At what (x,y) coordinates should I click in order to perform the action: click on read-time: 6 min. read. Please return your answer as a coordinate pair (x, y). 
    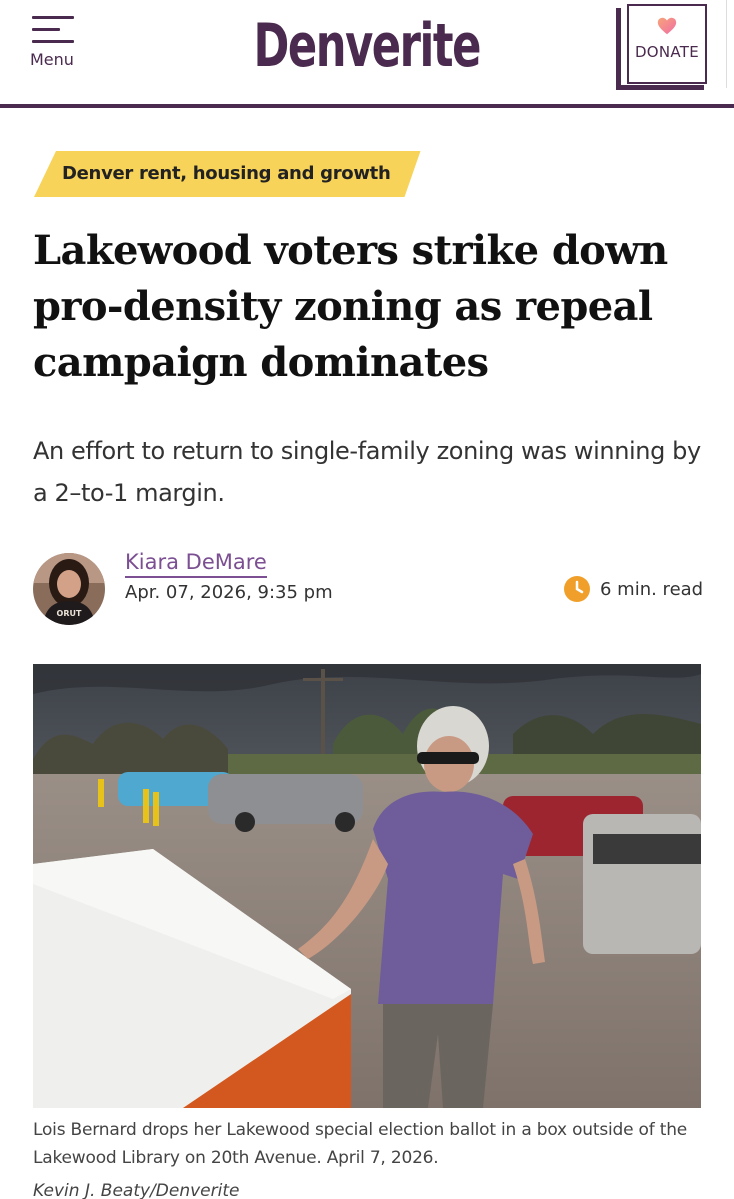
    Looking at the image, I should click on (633, 589).